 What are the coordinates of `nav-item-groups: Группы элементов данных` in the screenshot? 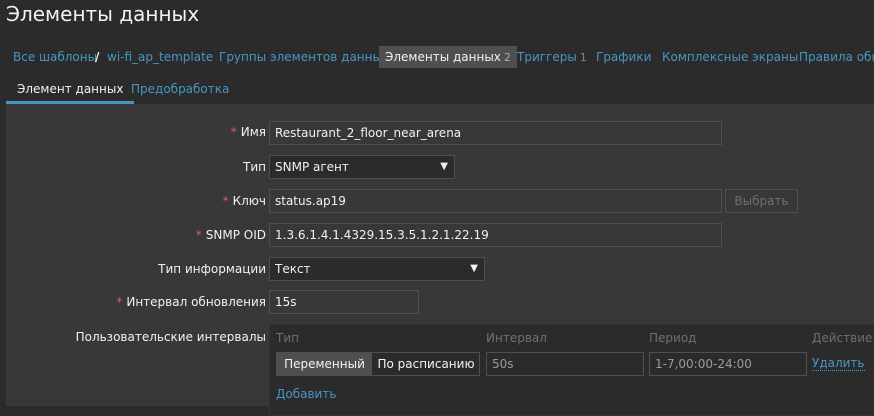 It's located at (304, 57).